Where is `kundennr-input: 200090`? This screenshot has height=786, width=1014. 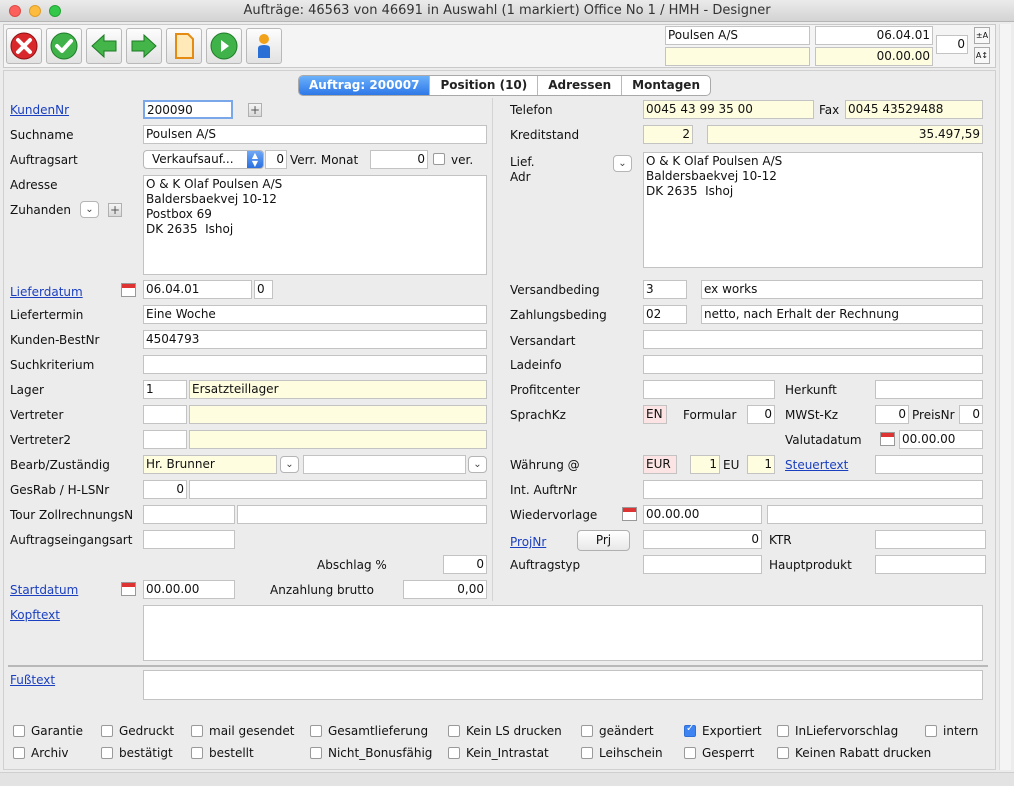
kundennr-input: 200090 is located at coordinates (188, 109).